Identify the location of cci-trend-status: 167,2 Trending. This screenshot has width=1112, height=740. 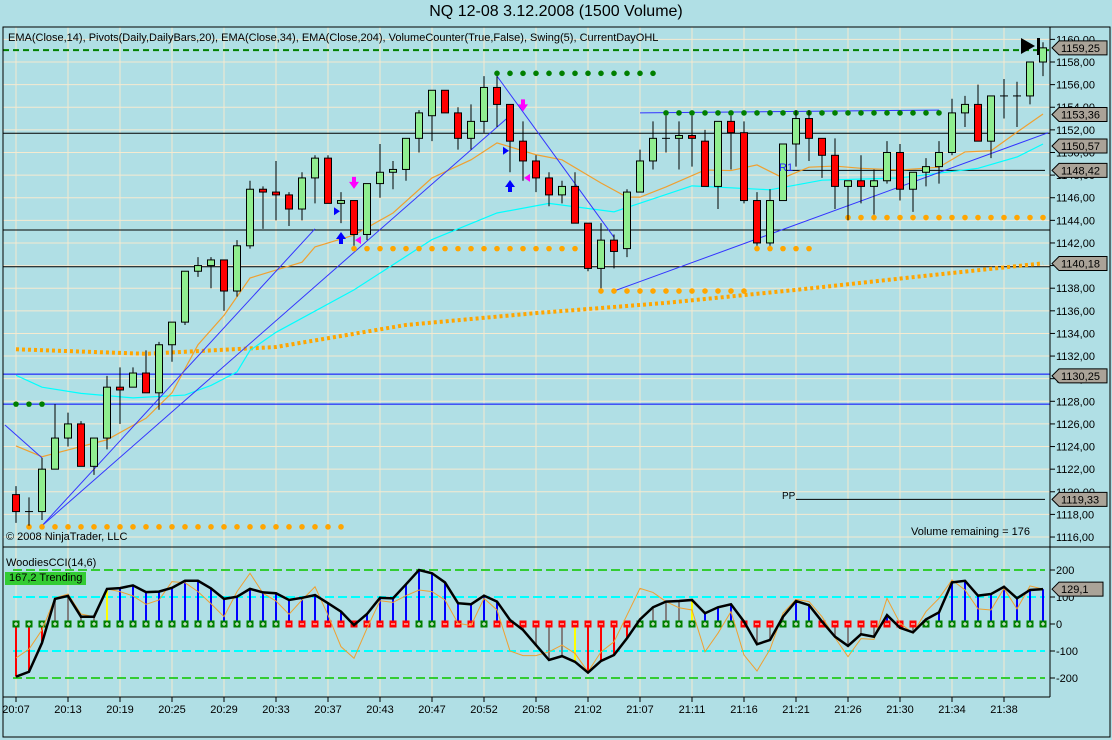
(46, 578).